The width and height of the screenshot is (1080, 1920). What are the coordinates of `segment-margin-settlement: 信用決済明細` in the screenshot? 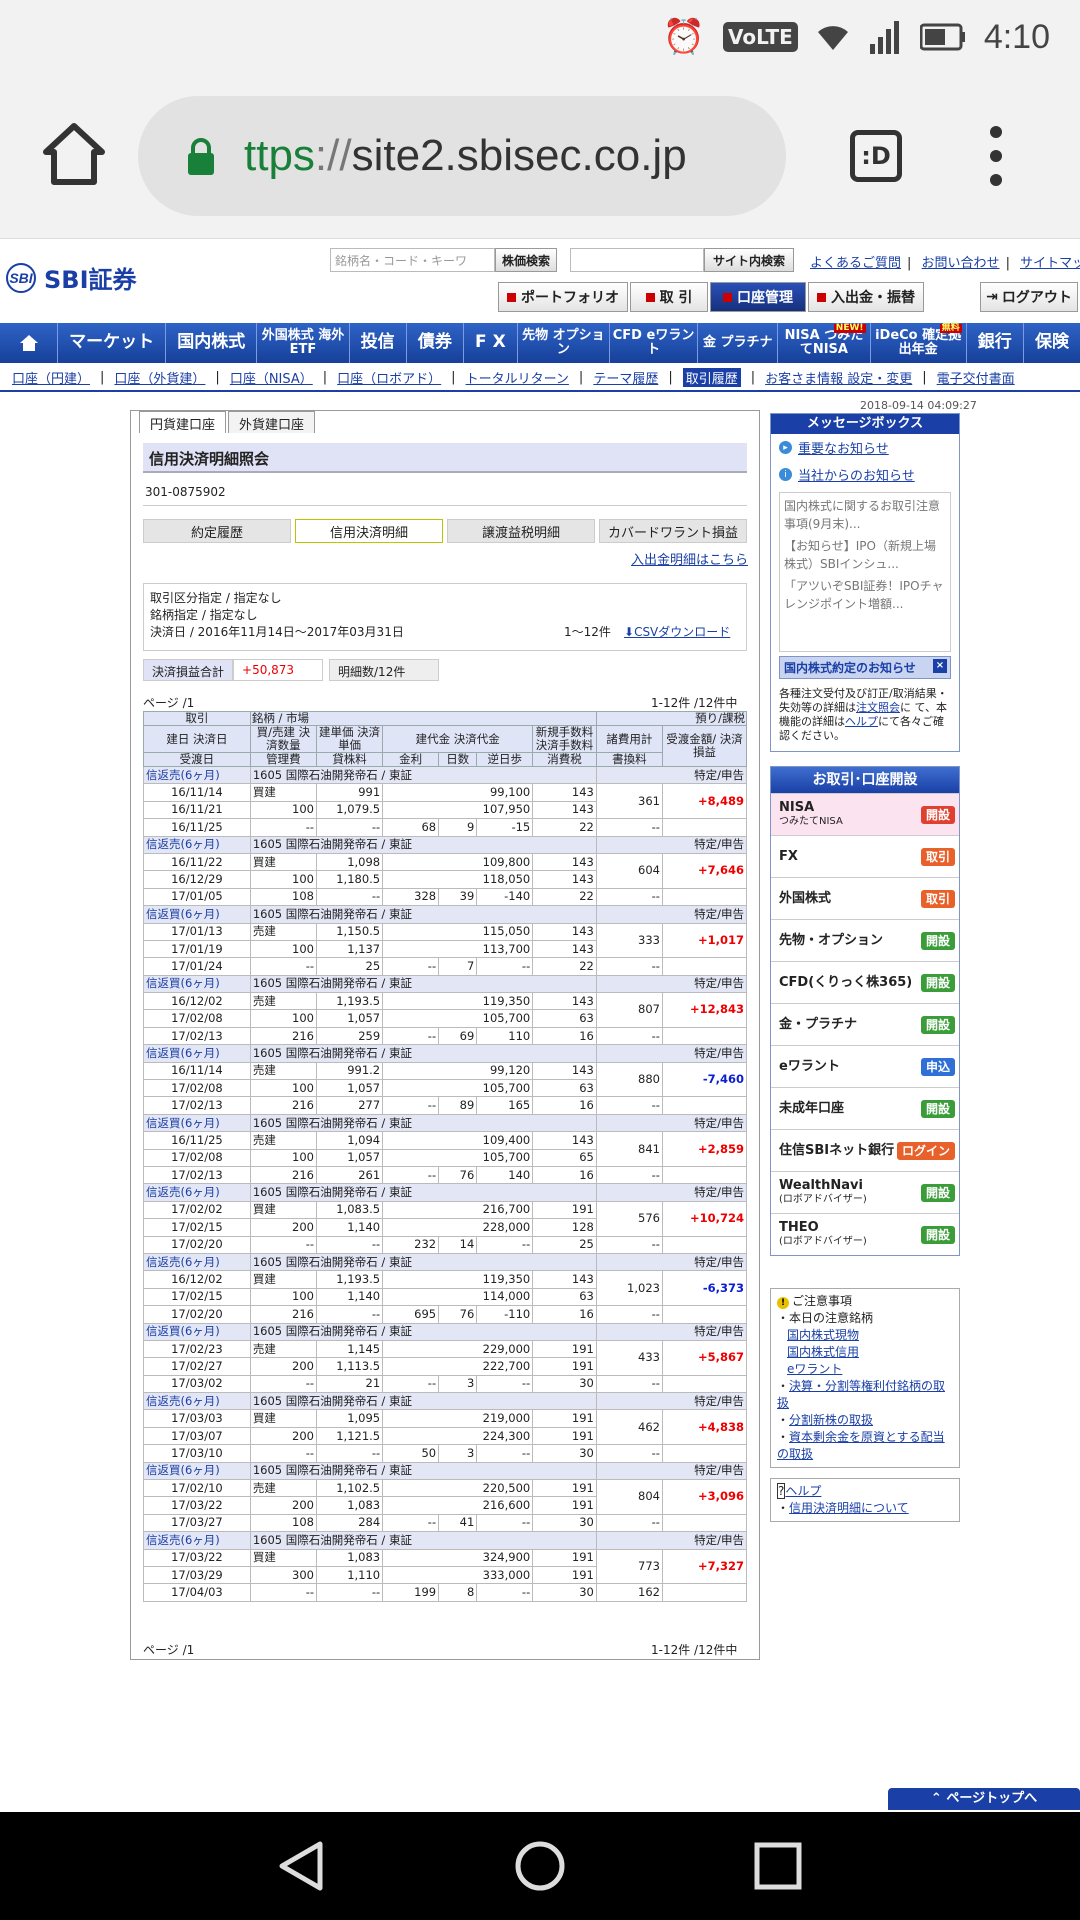 It's located at (369, 531).